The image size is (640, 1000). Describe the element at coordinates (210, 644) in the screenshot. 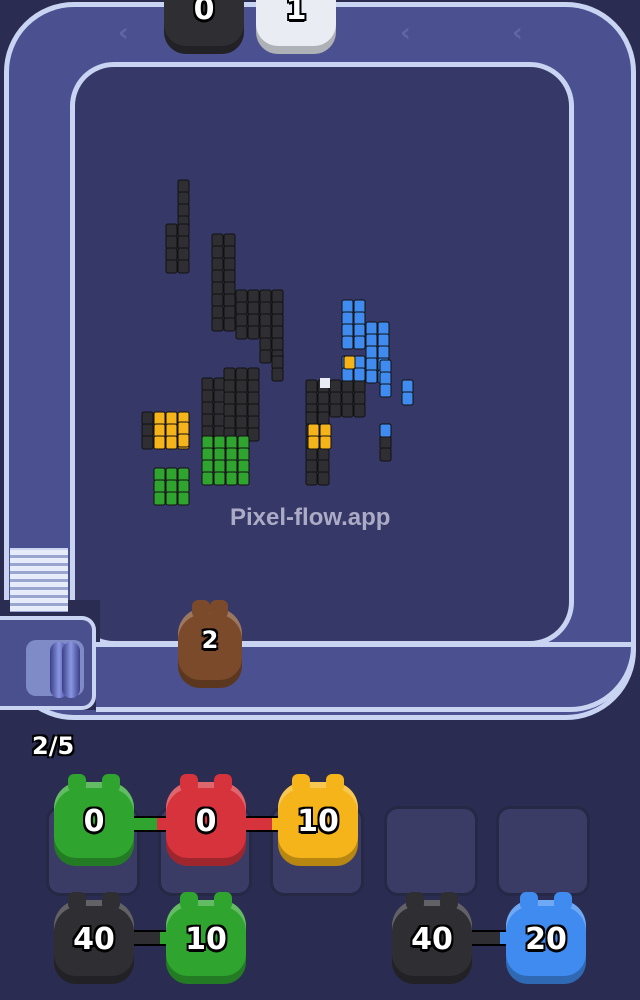

I see `active-pig-brown: 2` at that location.